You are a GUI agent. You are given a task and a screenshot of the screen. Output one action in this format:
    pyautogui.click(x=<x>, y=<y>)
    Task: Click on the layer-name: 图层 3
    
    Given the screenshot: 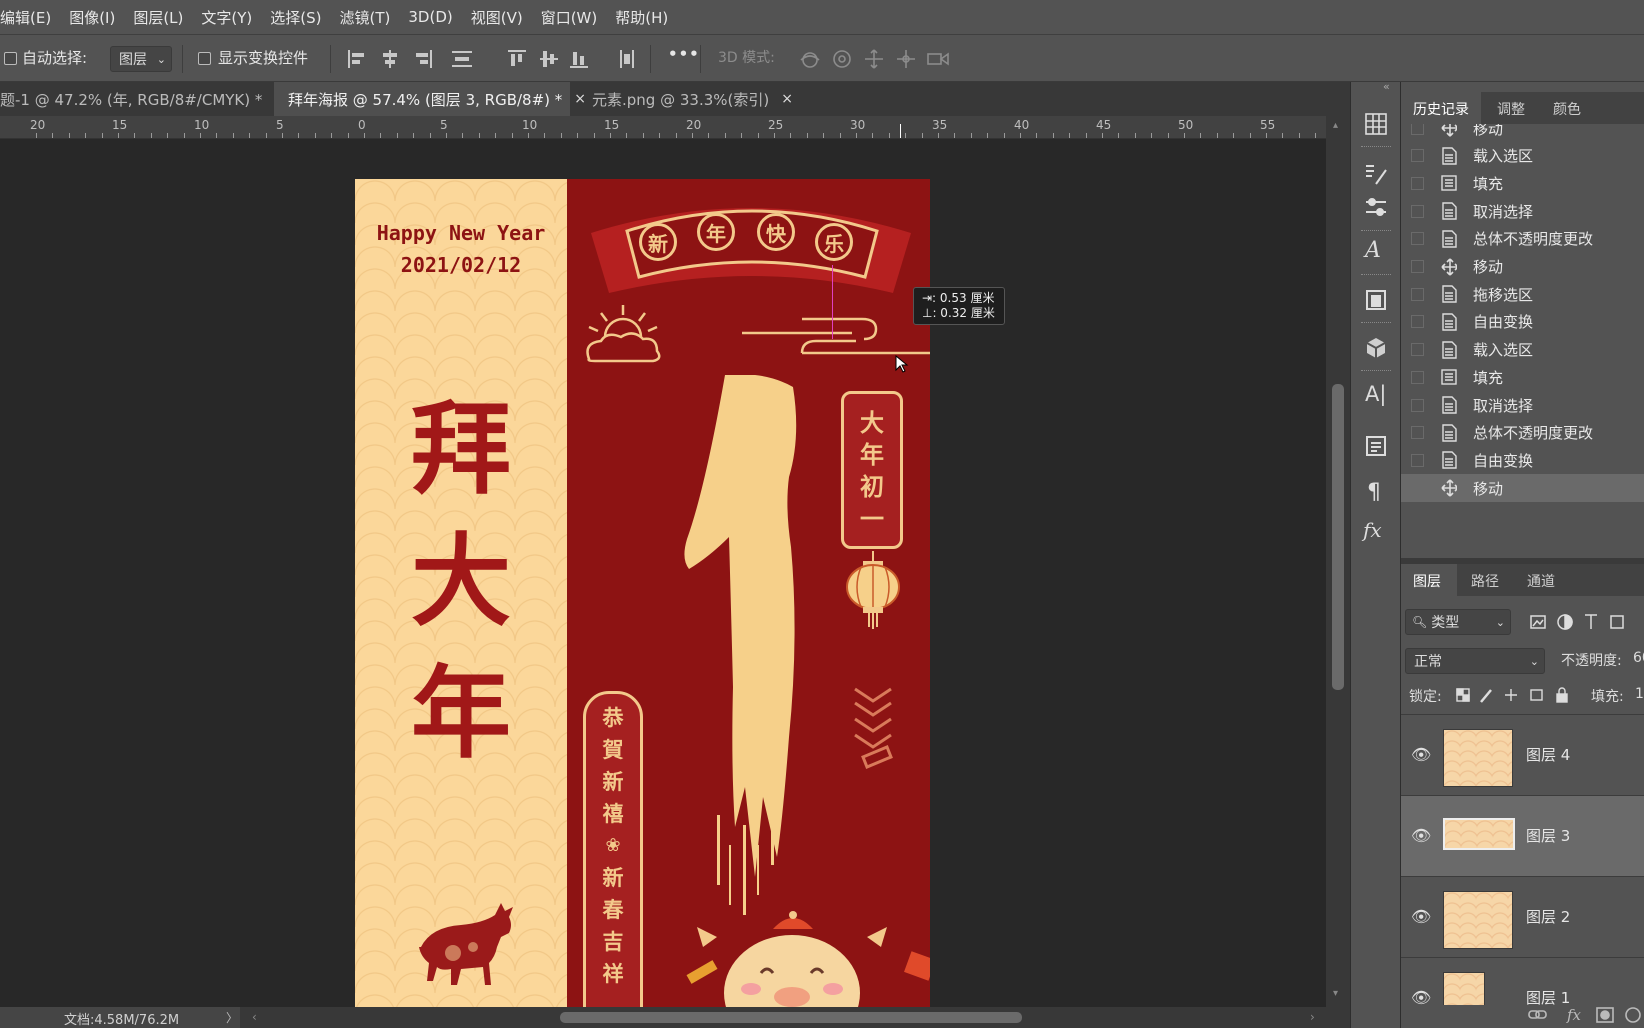 What is the action you would take?
    pyautogui.click(x=1548, y=836)
    